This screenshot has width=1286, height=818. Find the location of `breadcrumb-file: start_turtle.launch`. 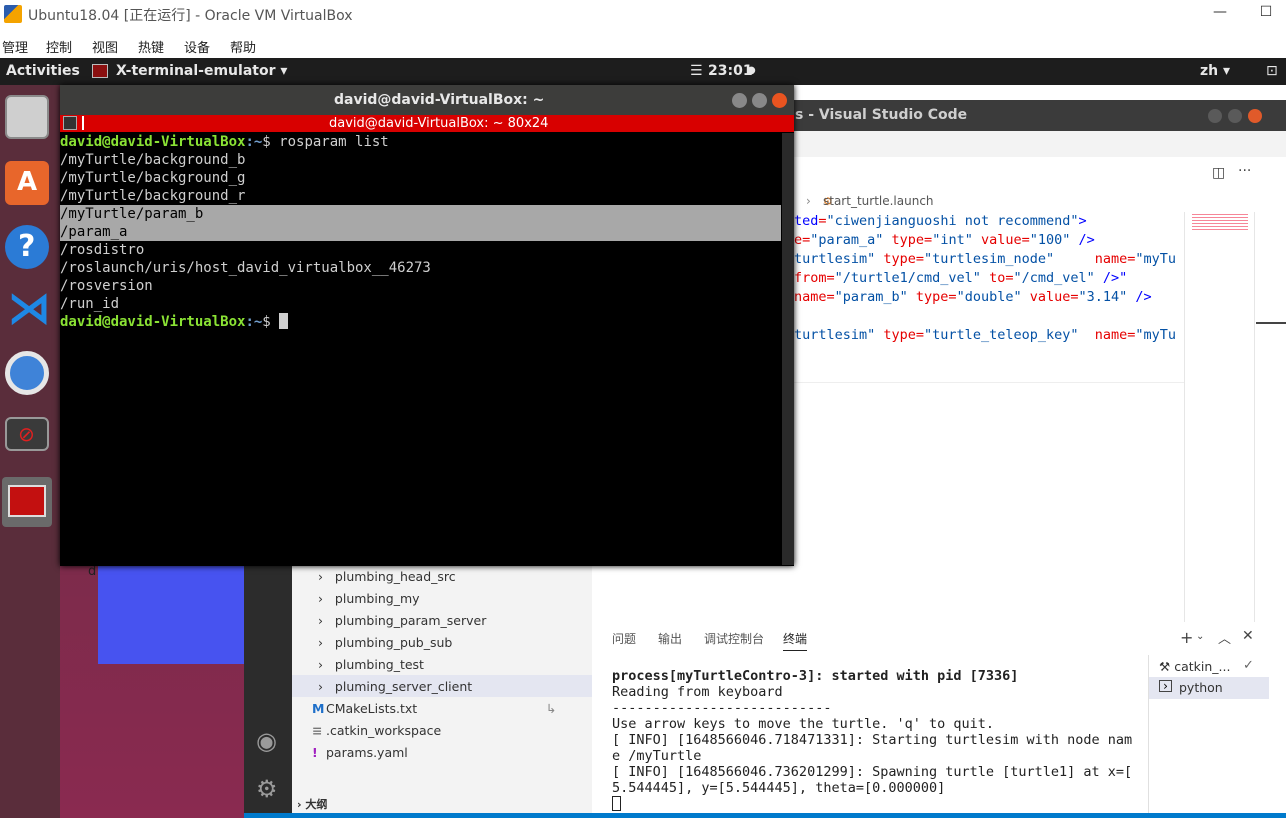

breadcrumb-file: start_turtle.launch is located at coordinates (878, 201).